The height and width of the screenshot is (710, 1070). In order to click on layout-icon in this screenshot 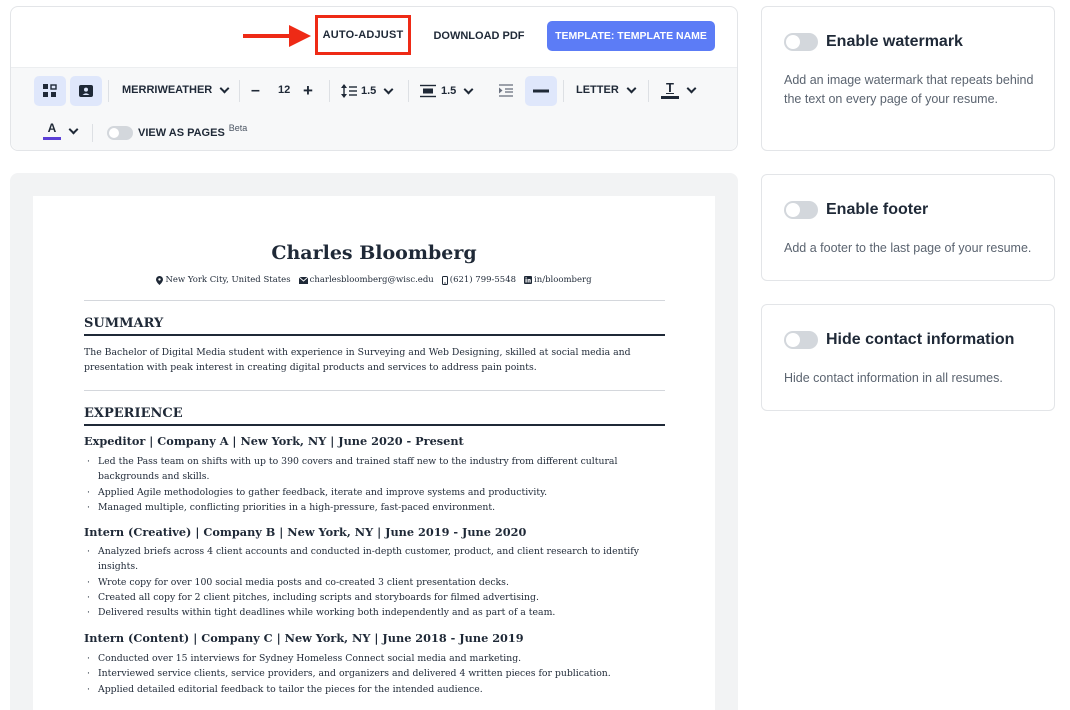, I will do `click(50, 90)`.